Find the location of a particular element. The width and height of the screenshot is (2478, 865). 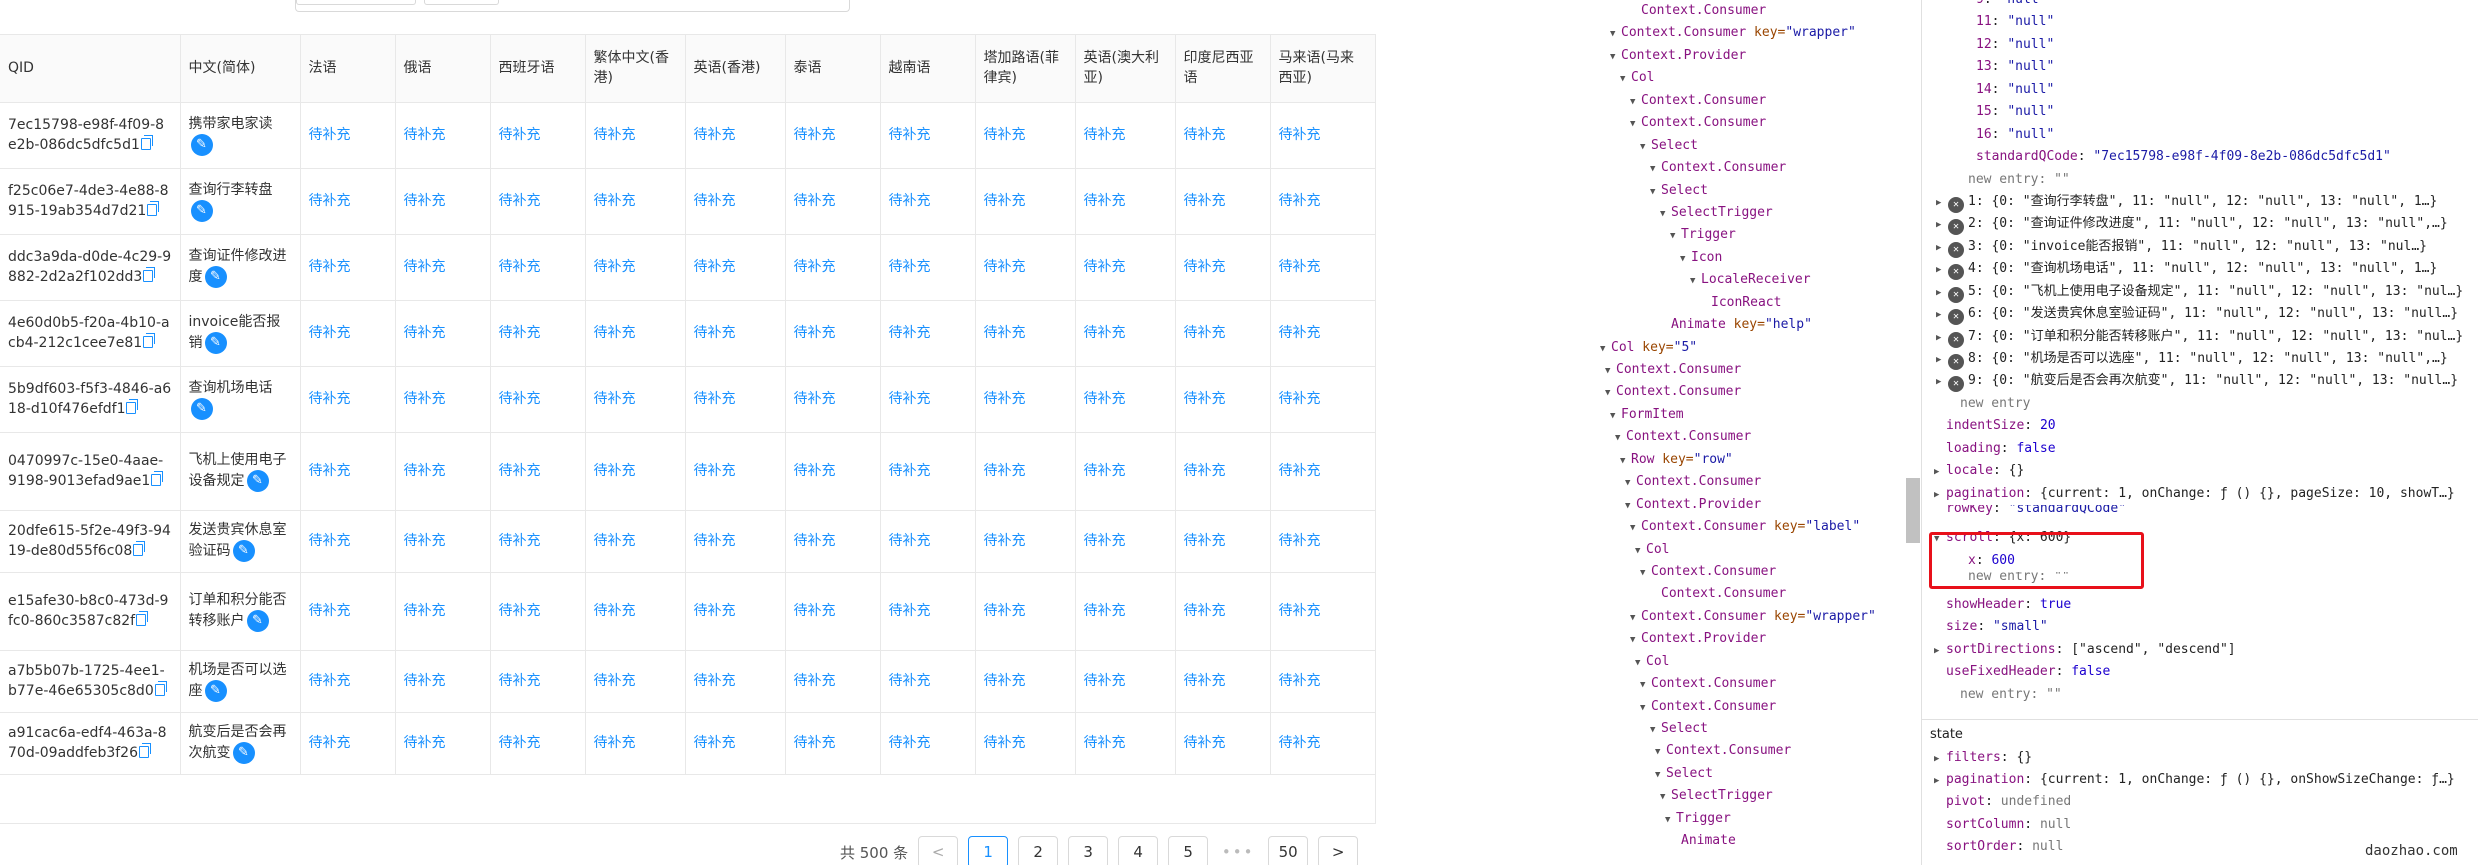

page-50-button: 50 is located at coordinates (1288, 850).